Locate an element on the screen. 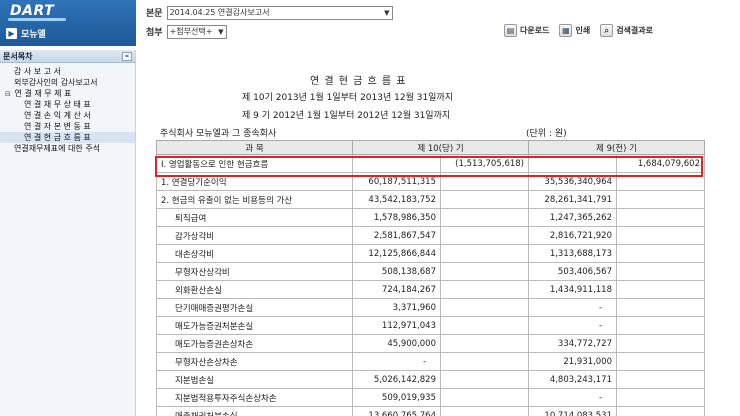  table-row: 대손상각비 12,125,866,844 1,313,688,173 is located at coordinates (430, 253).